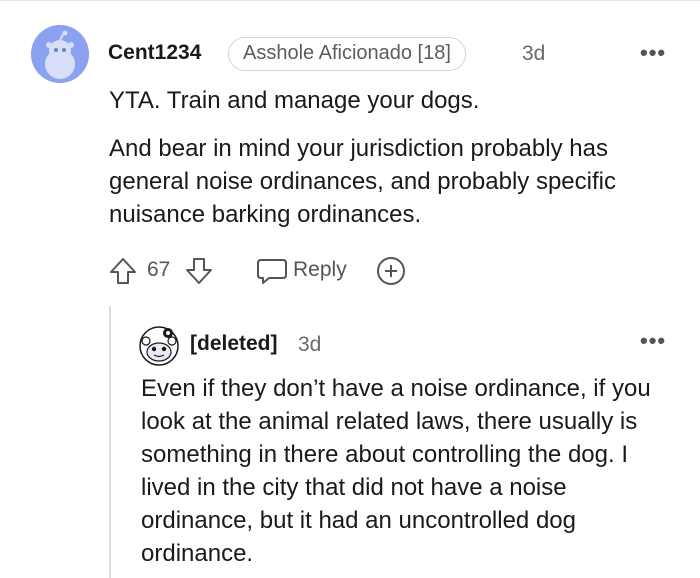  What do you see at coordinates (199, 273) in the screenshot?
I see `downvote-arrow-icon` at bounding box center [199, 273].